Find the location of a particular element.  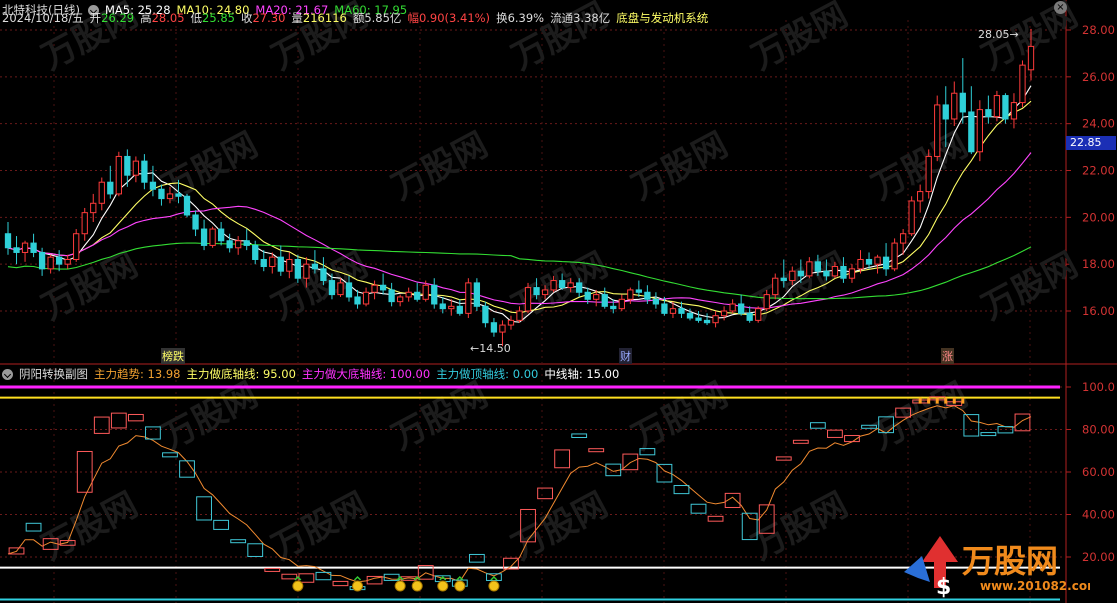

tag-cai: 财 is located at coordinates (625, 356).